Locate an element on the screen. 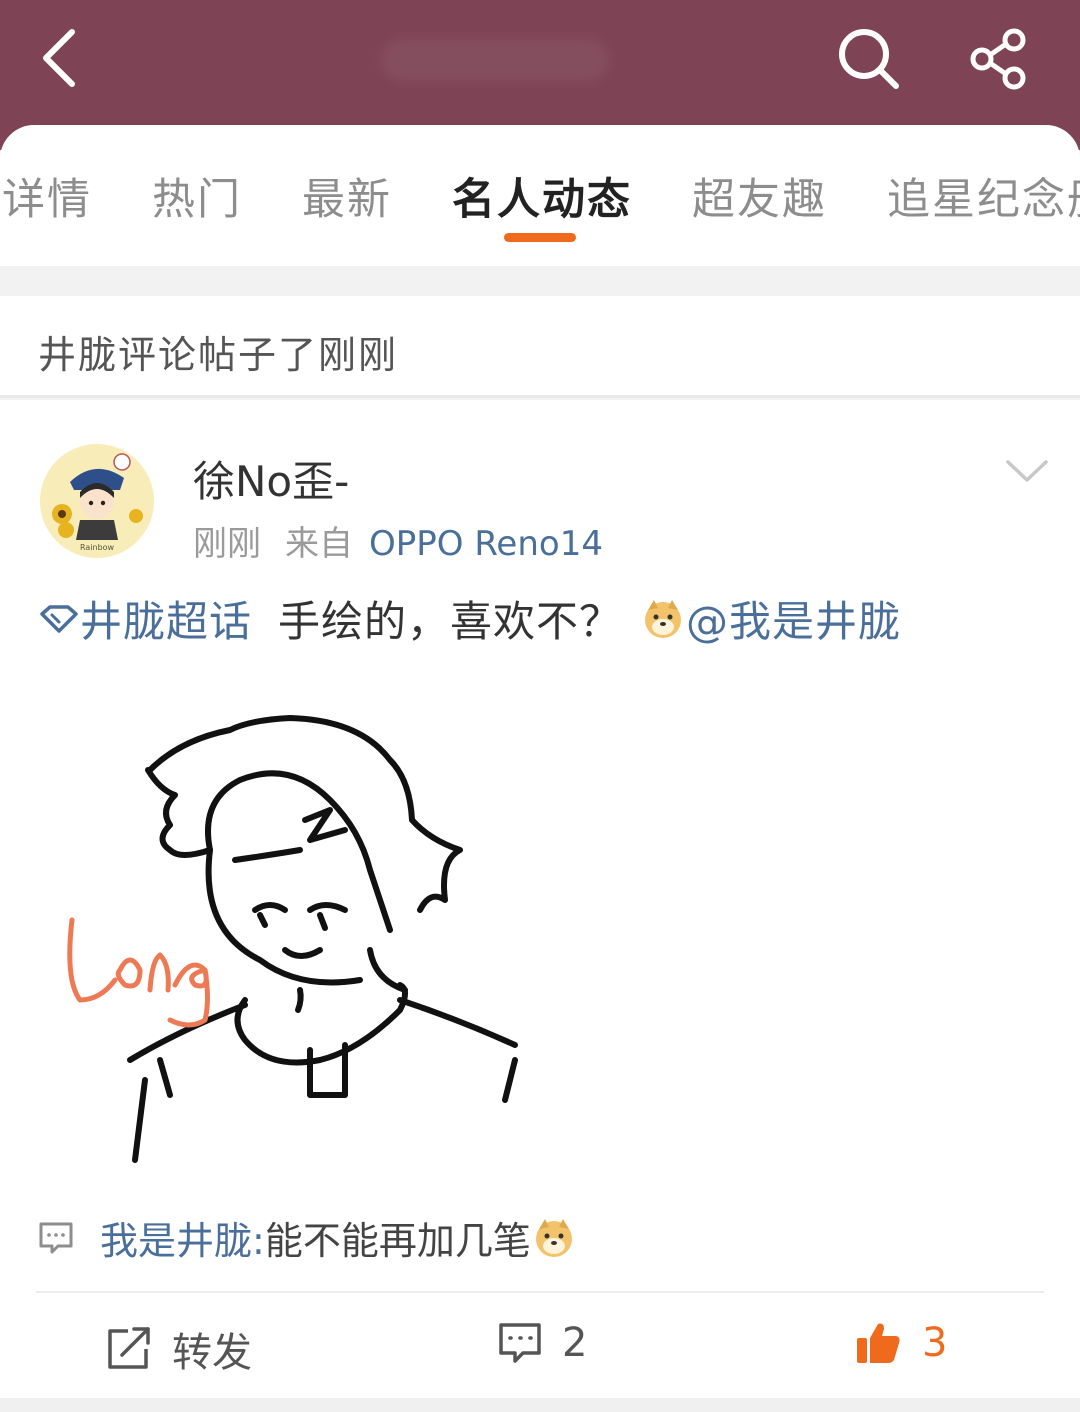  post-text: 手绘的，喜欢不？ is located at coordinates (450, 621).